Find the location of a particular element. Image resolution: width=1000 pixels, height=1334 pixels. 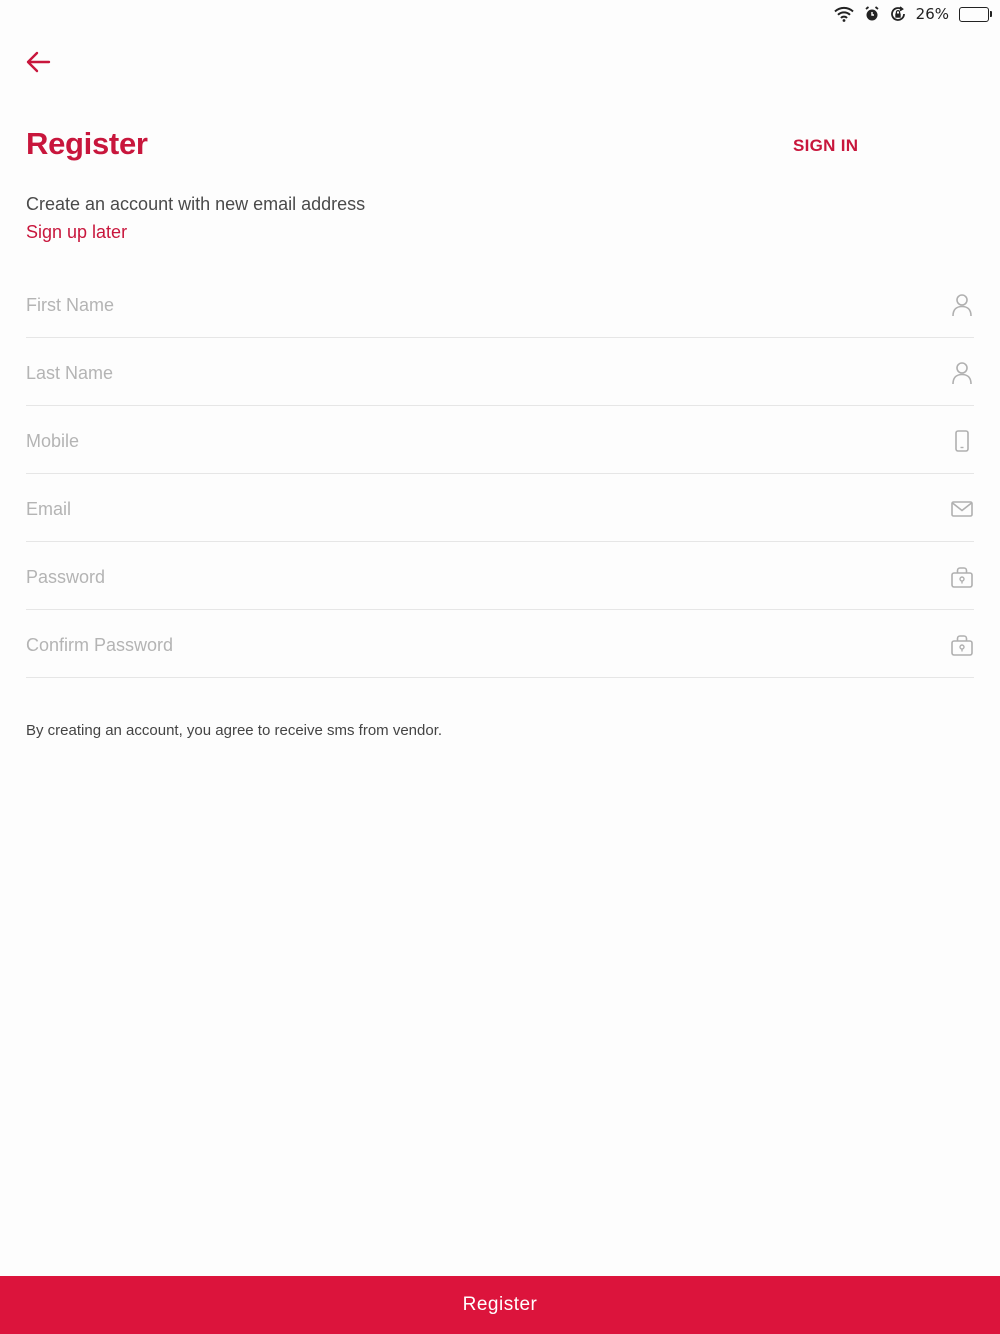

password-input is located at coordinates (500, 575).